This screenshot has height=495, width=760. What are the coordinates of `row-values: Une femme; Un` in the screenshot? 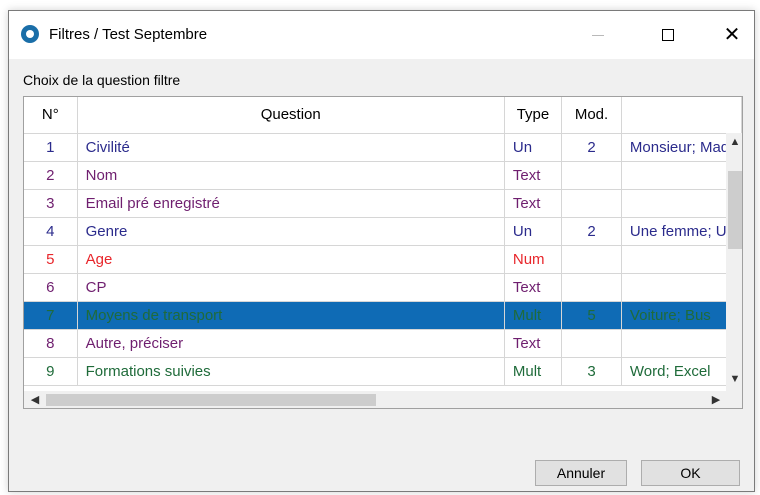 It's located at (681, 231).